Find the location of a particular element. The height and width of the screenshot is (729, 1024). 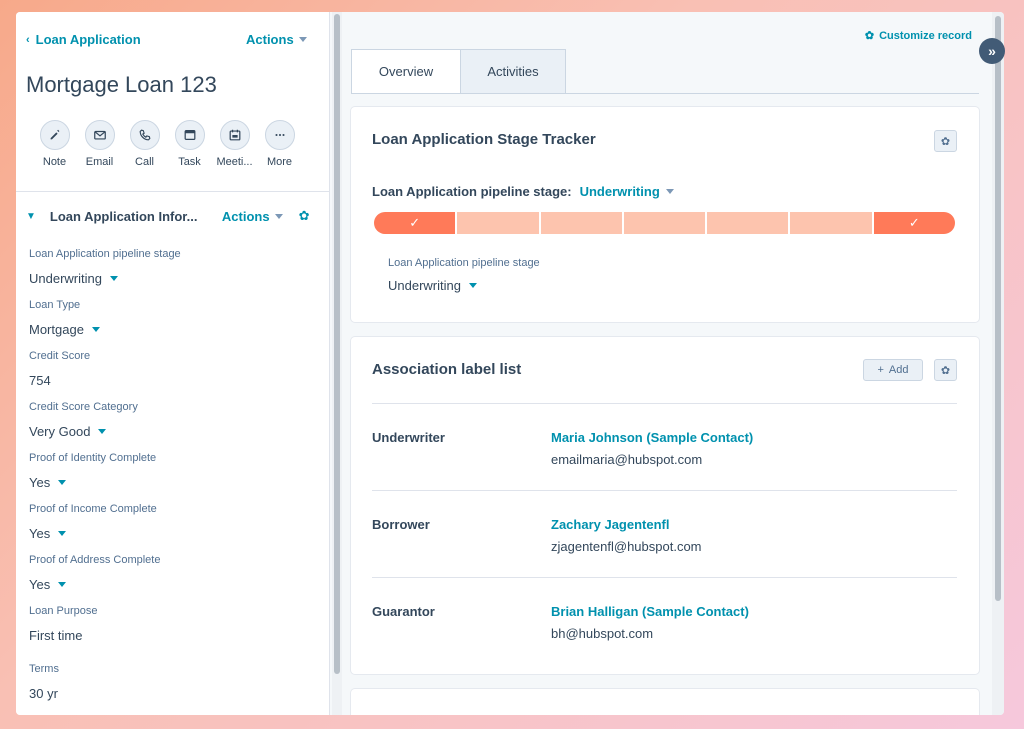

task-action: Task is located at coordinates (189, 144).